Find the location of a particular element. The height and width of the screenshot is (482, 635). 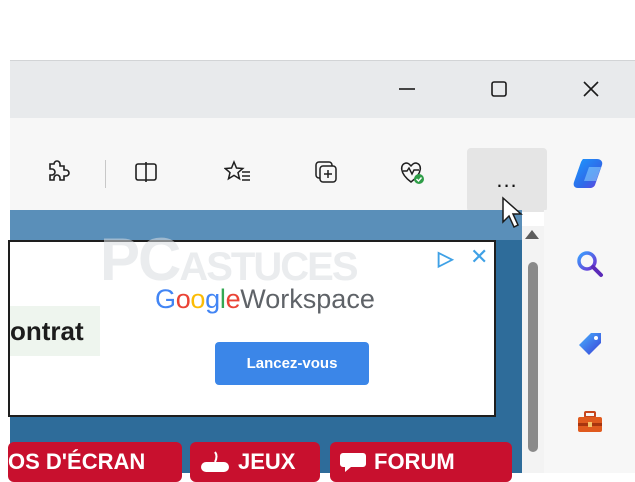

gamepad-icon is located at coordinates (215, 461).